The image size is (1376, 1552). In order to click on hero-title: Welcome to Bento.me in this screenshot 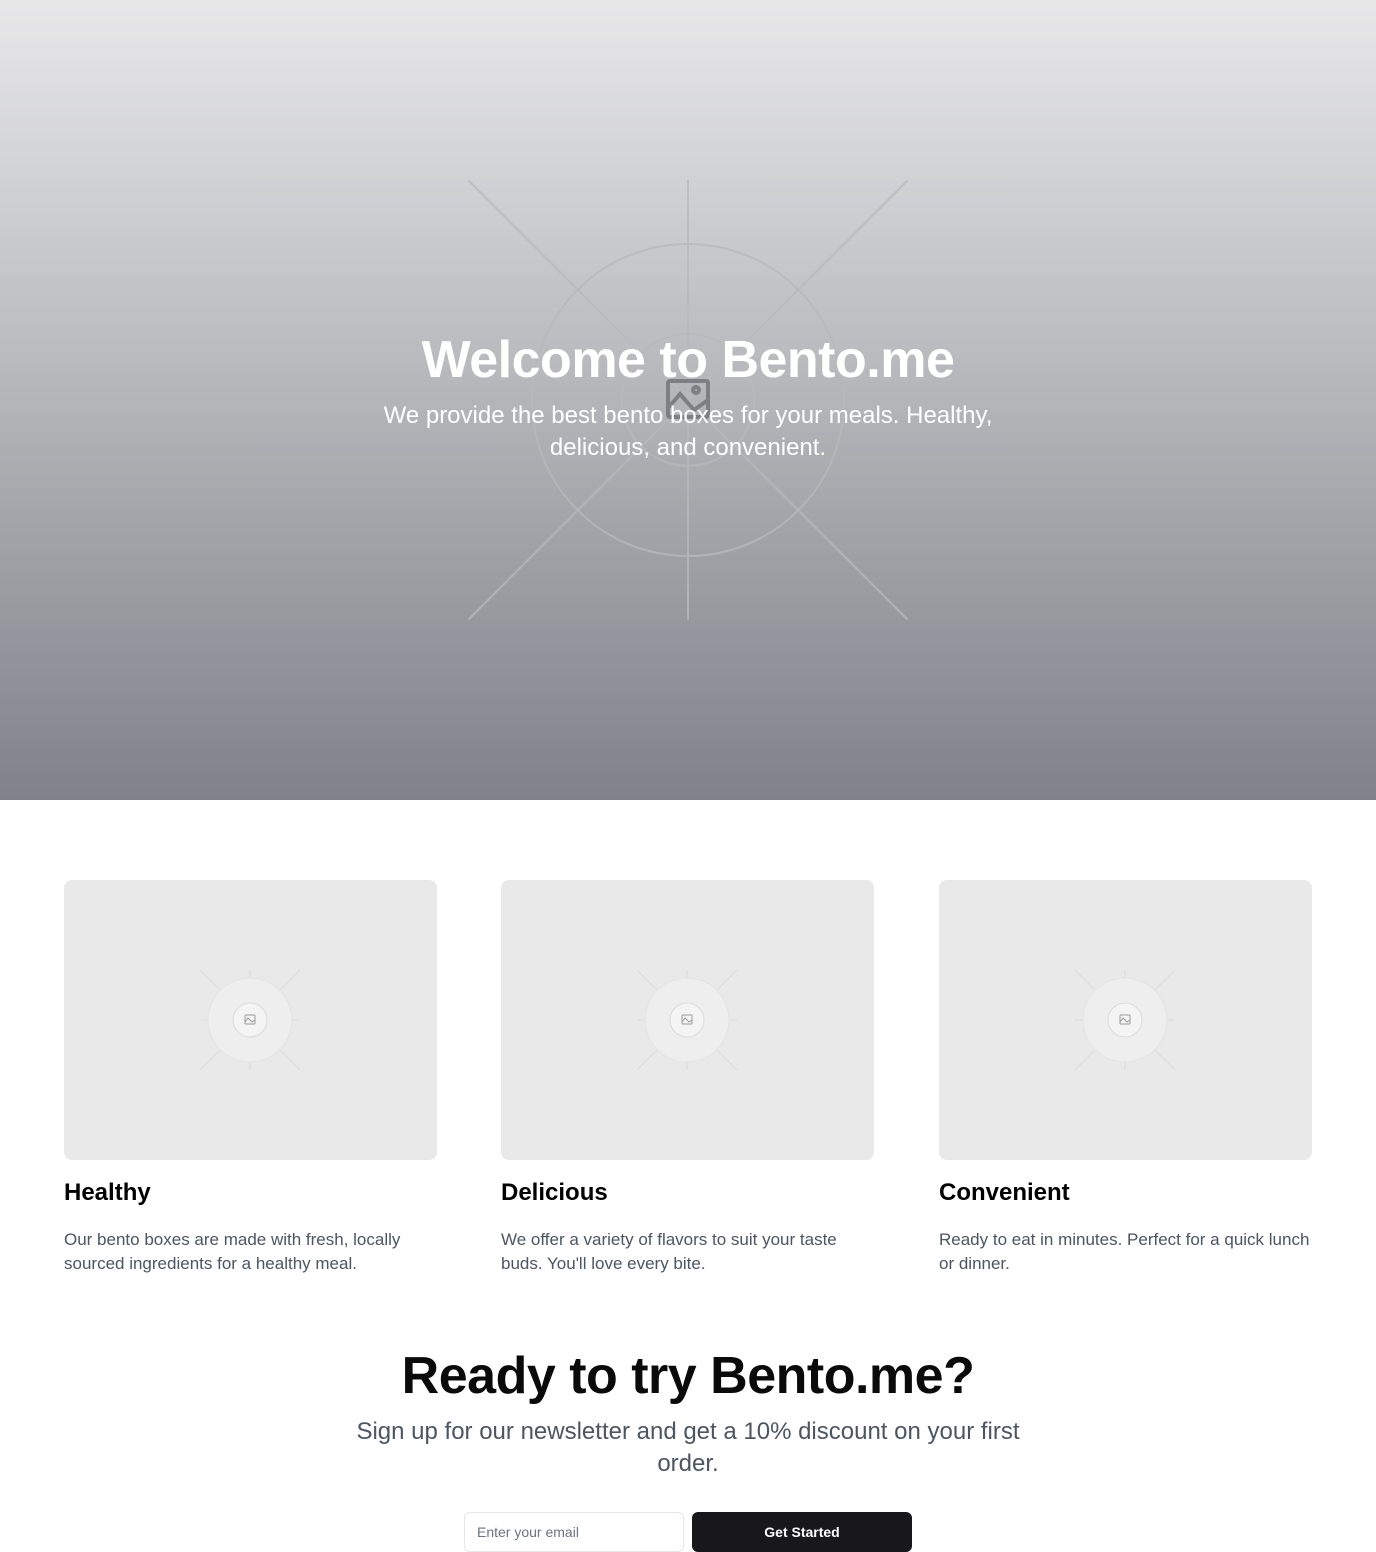, I will do `click(688, 360)`.